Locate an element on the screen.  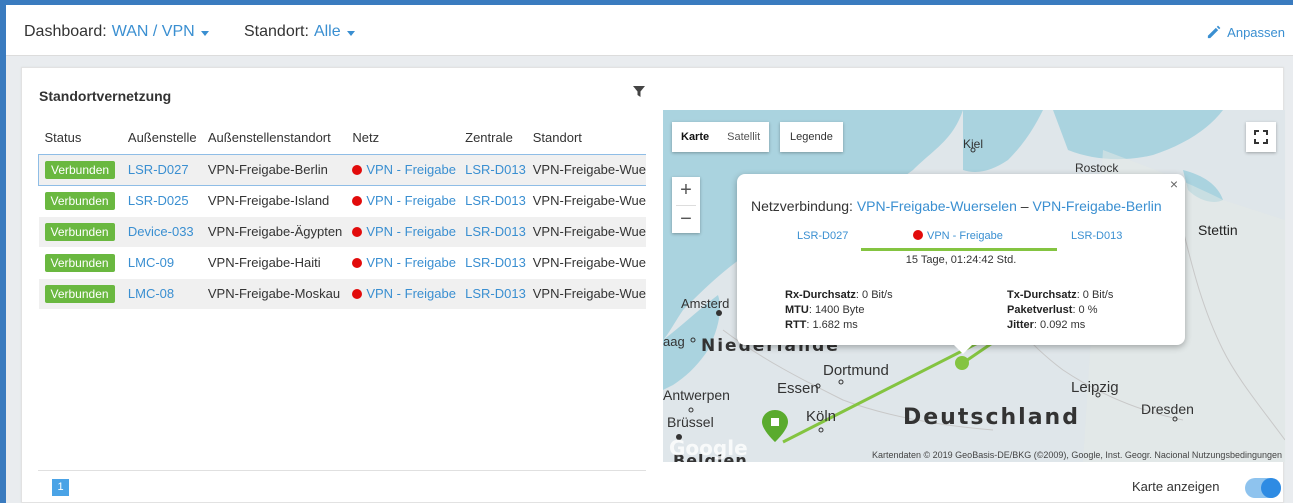
dashboard-value: WAN / VPN is located at coordinates (153, 32).